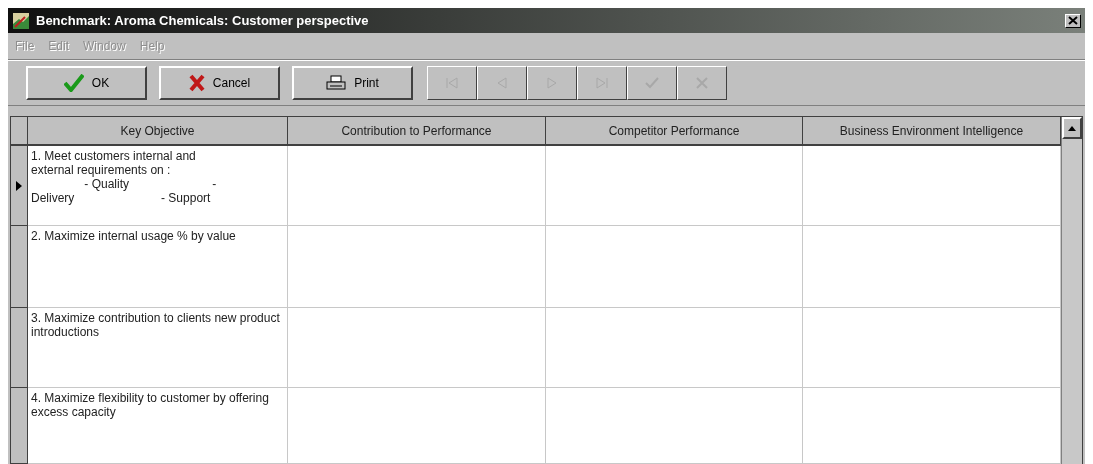 The width and height of the screenshot is (1093, 464). What do you see at coordinates (158, 131) in the screenshot?
I see `column-header: Key Objective` at bounding box center [158, 131].